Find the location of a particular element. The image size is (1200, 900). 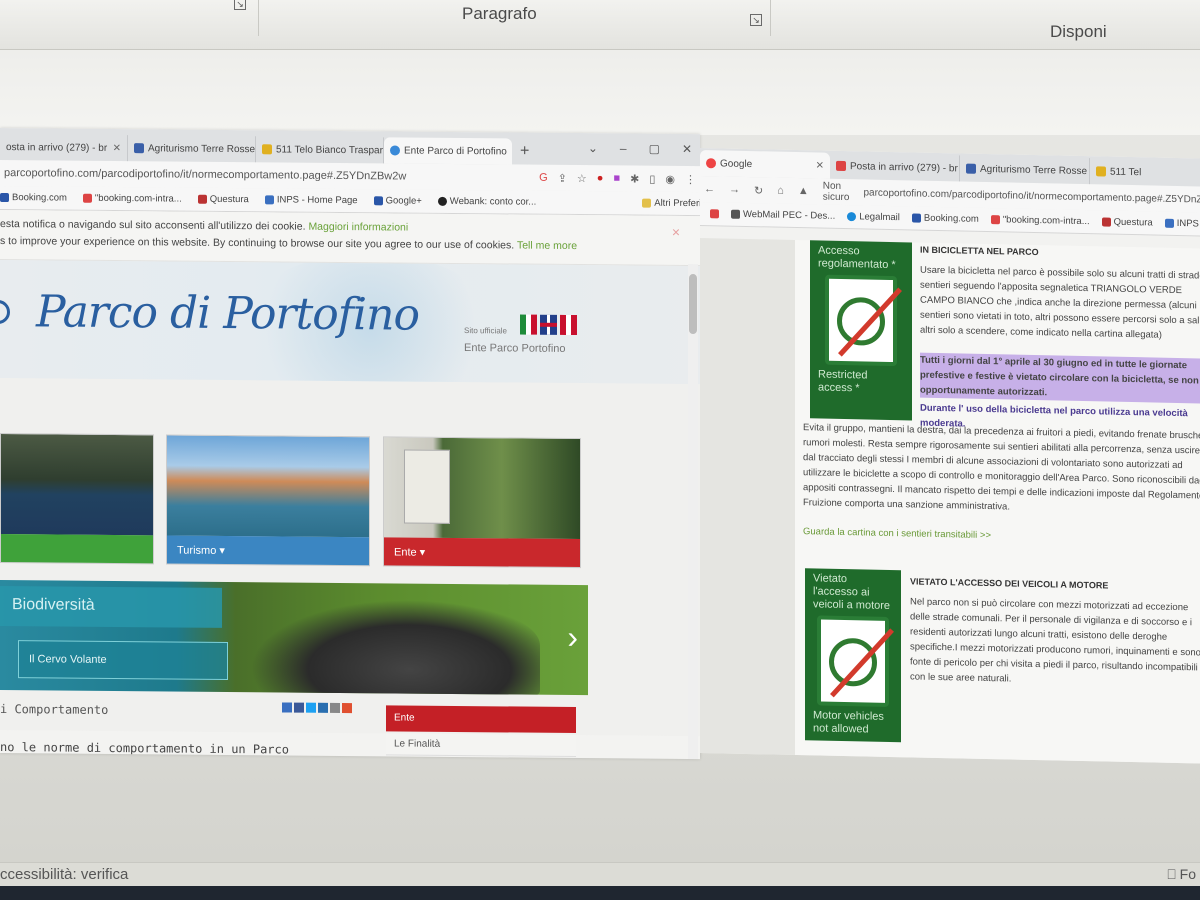

home-icon: ⌂ is located at coordinates (780, 191).